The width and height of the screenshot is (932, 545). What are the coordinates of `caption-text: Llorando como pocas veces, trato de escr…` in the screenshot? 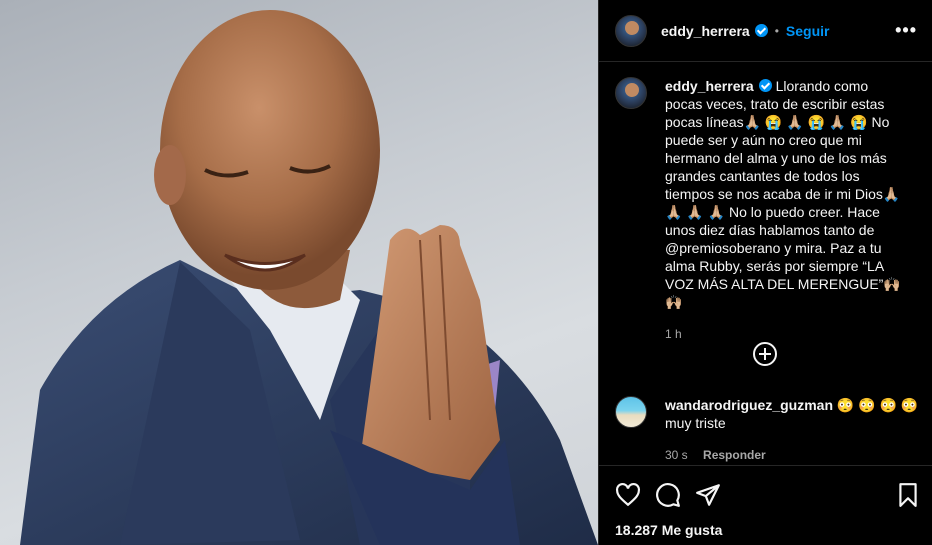 It's located at (783, 194).